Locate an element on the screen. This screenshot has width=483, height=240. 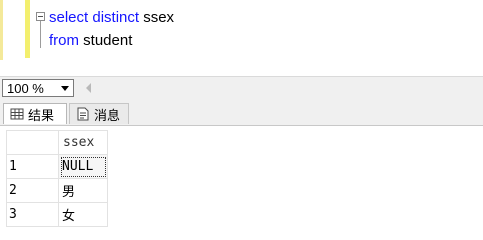
table-row: 2 男 is located at coordinates (57, 190).